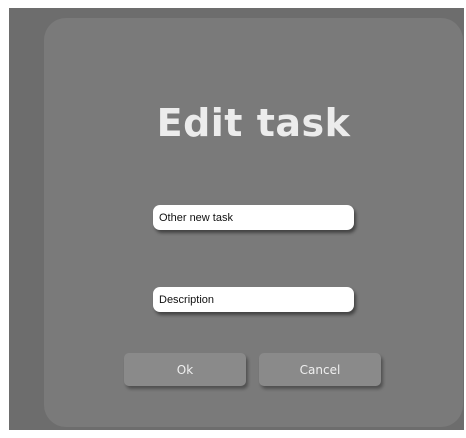 The height and width of the screenshot is (438, 466). I want to click on cancel-button: Cancel, so click(320, 369).